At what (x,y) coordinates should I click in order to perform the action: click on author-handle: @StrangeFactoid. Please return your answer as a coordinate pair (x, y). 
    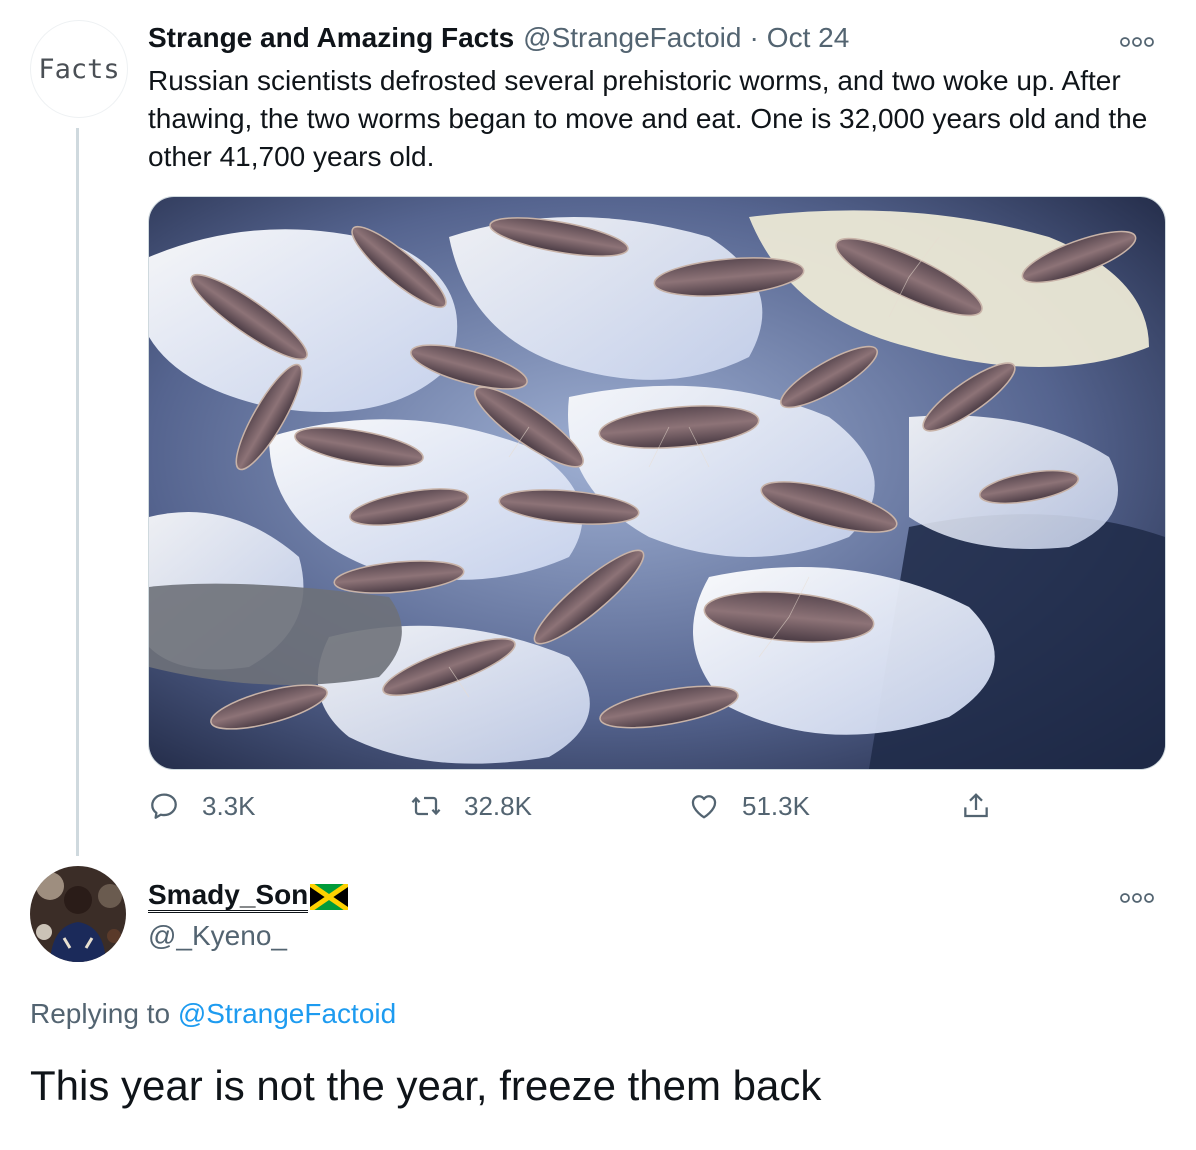
    Looking at the image, I should click on (632, 38).